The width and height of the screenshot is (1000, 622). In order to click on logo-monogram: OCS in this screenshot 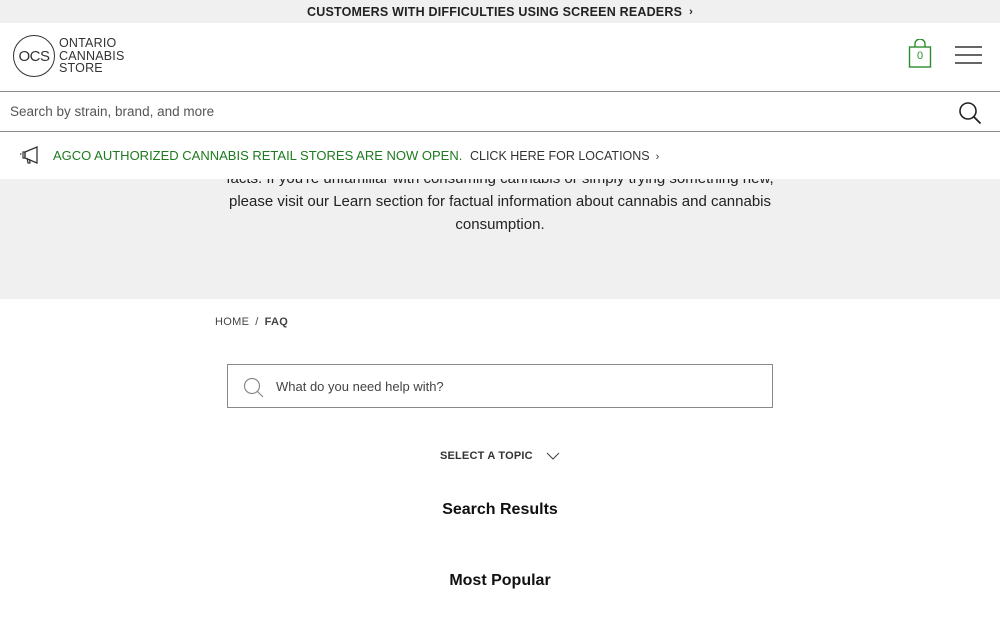, I will do `click(34, 56)`.